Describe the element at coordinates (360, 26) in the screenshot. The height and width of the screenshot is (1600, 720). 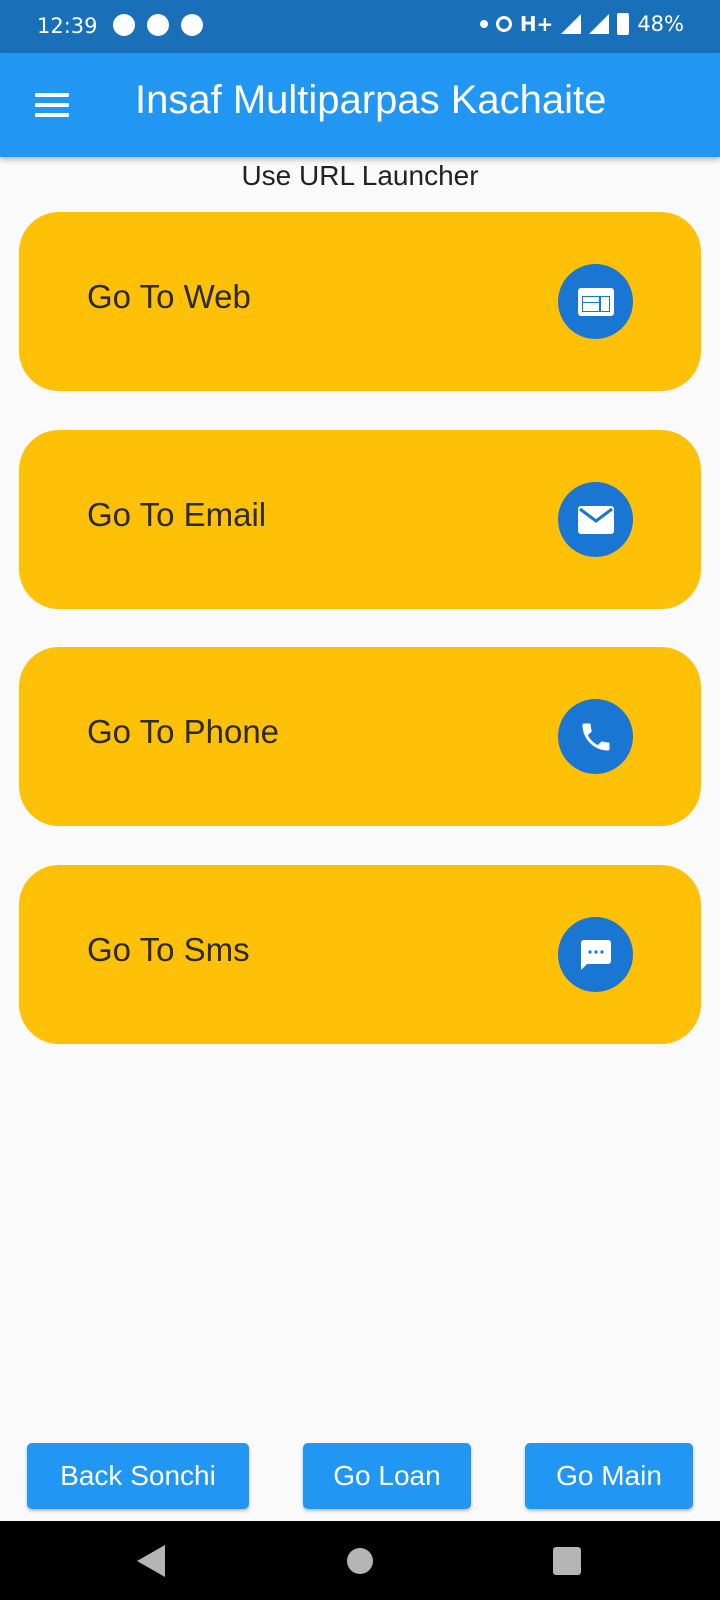
I see `status-bar: 12:39 H+ 48%` at that location.